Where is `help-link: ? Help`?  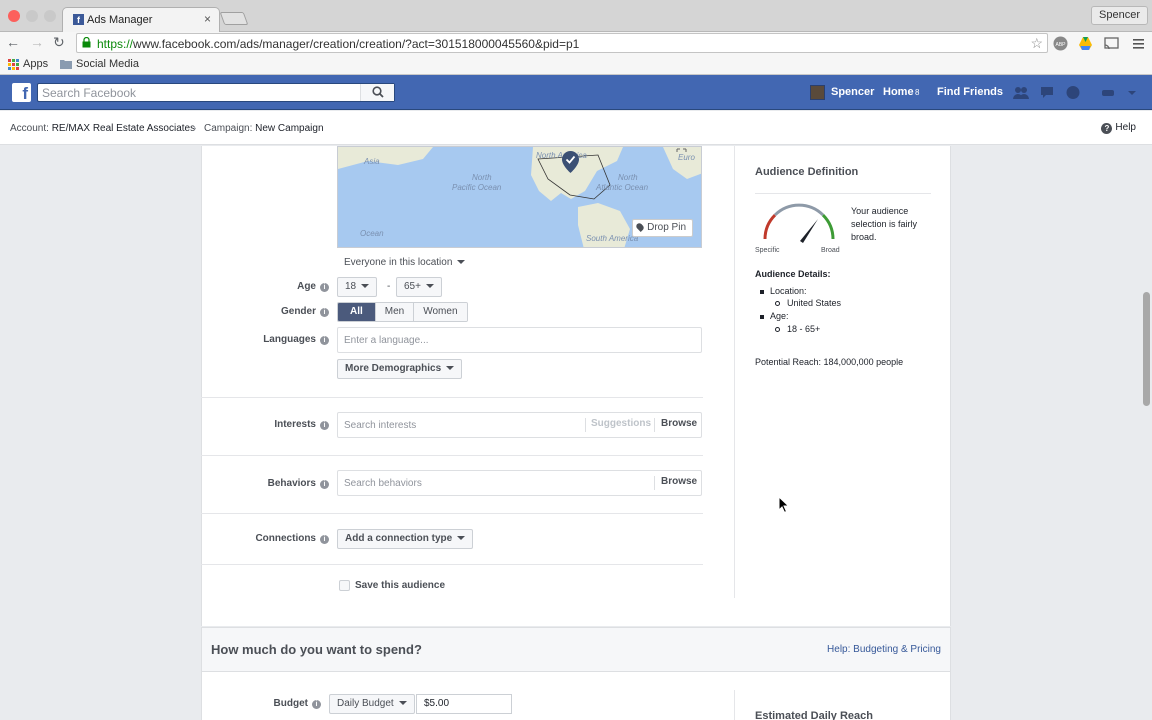 help-link: ? Help is located at coordinates (1118, 128).